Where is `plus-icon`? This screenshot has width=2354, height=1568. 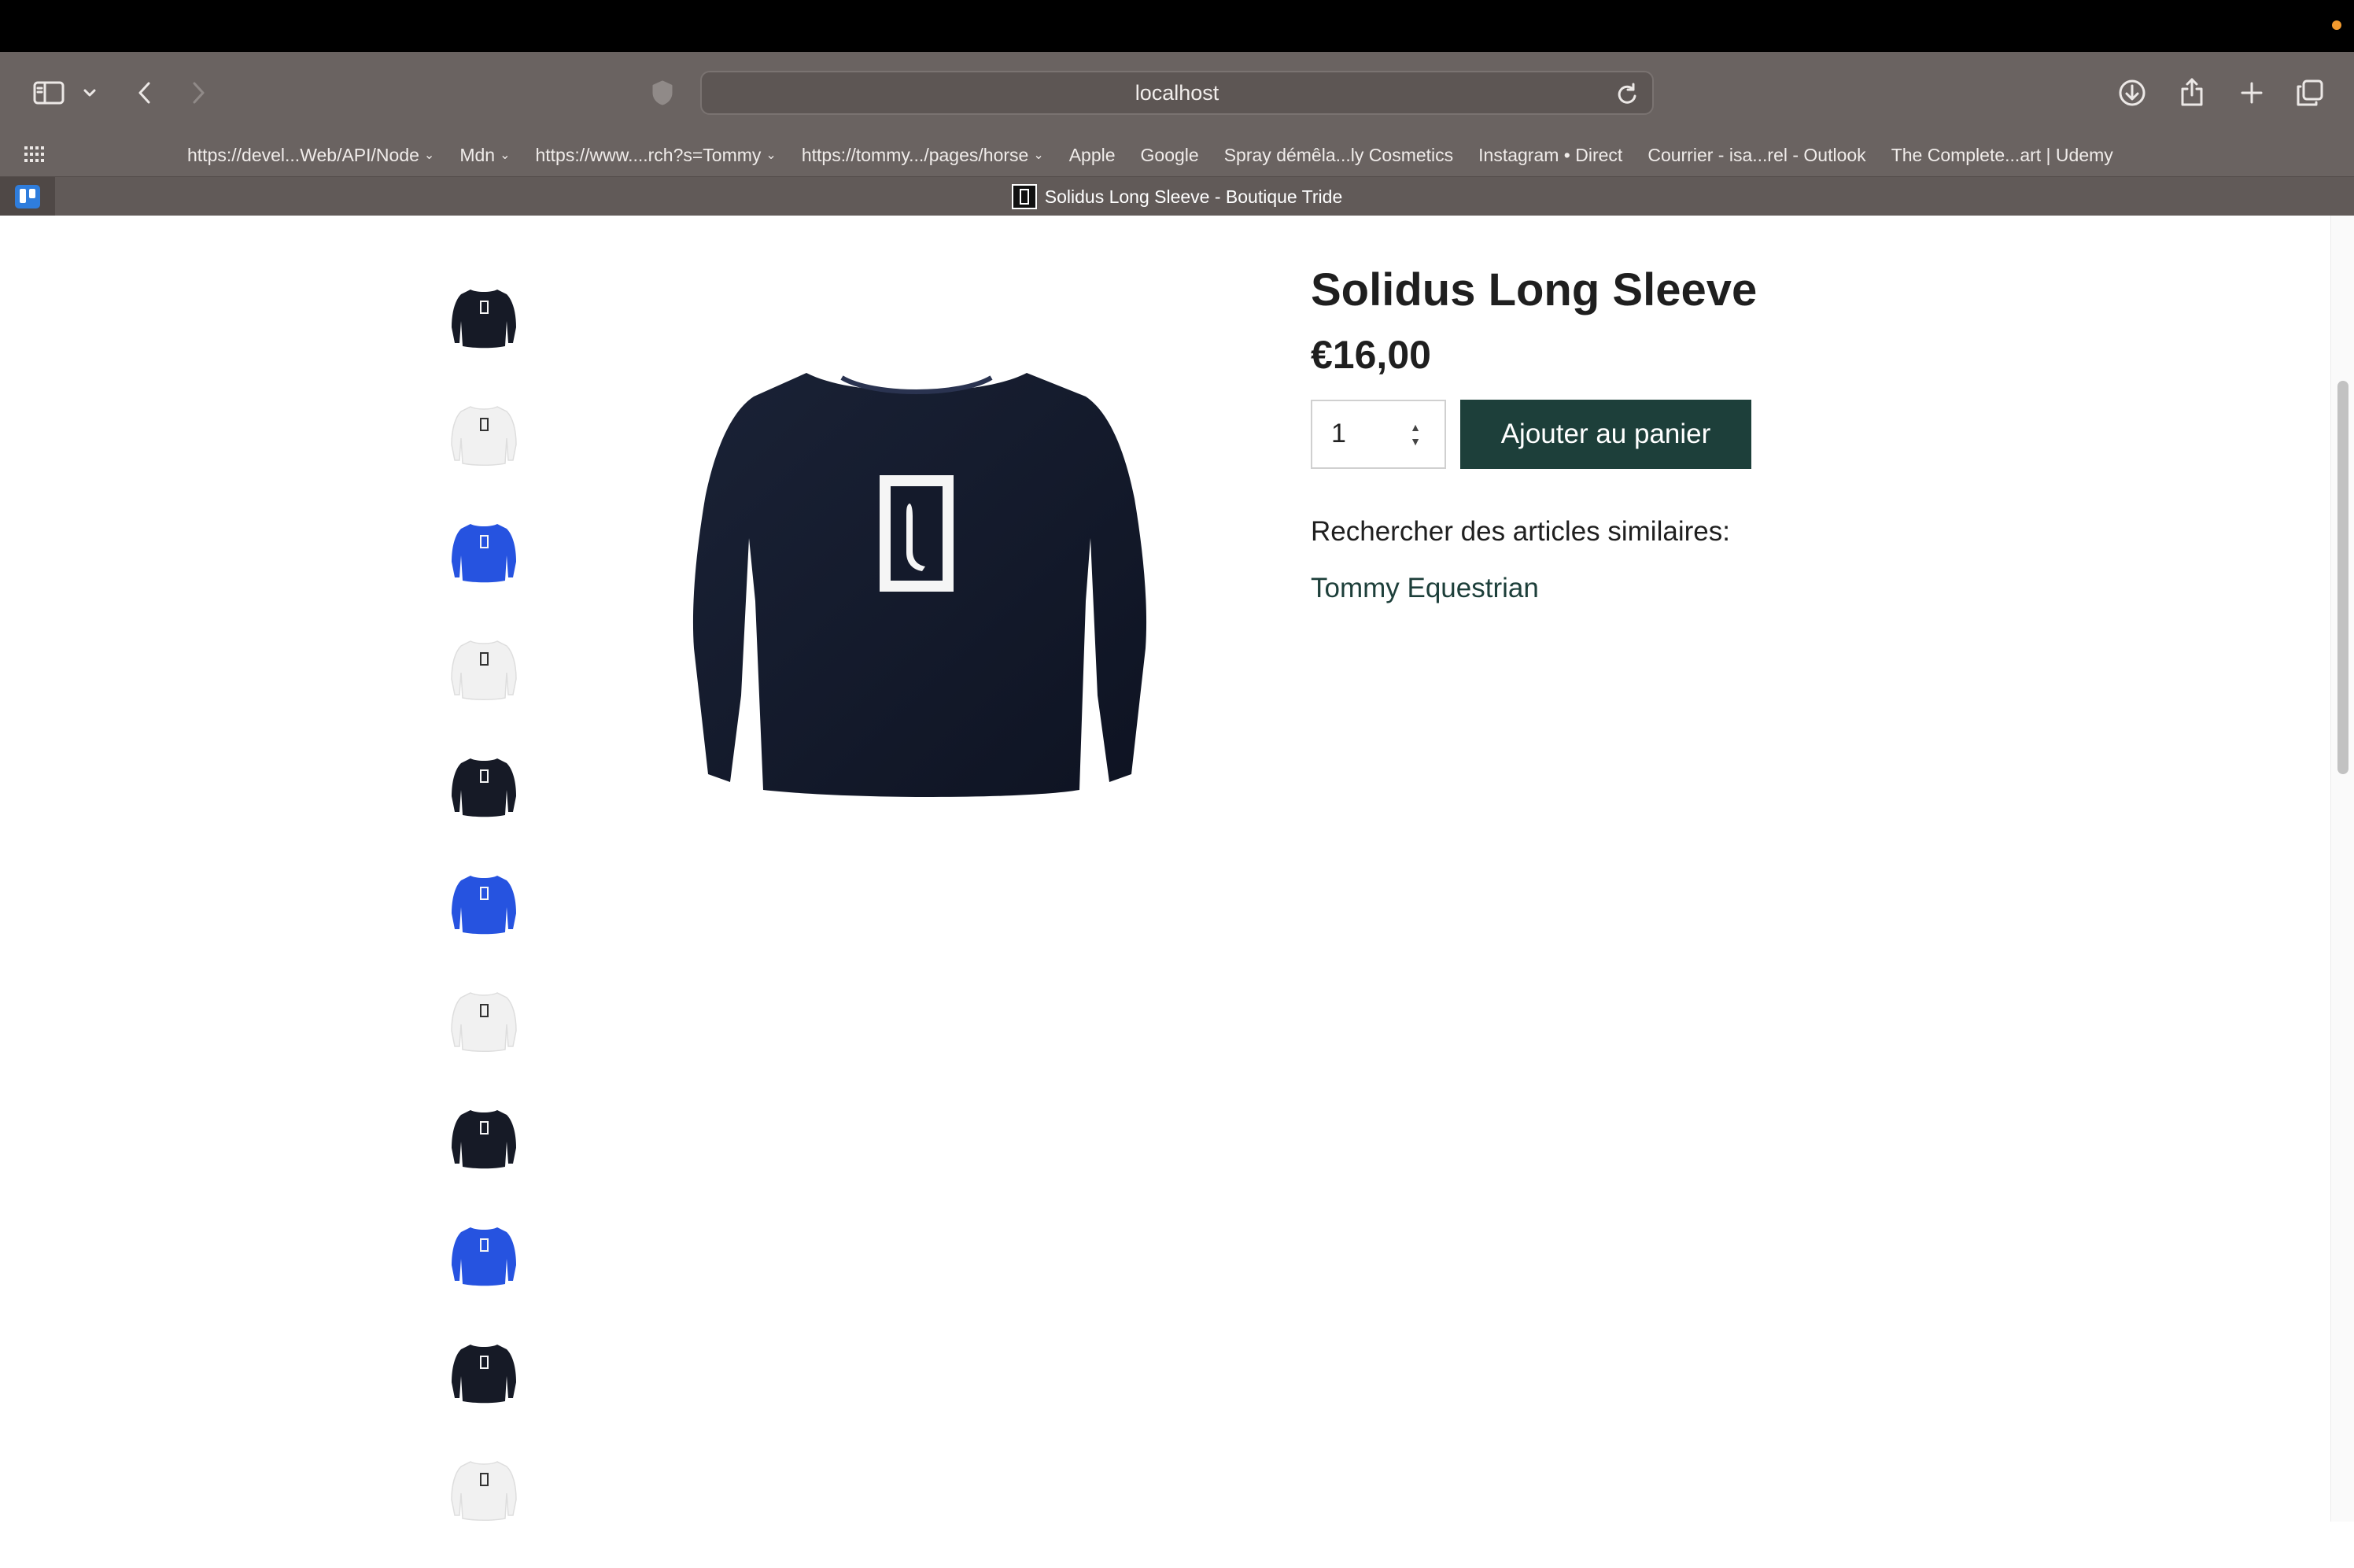
plus-icon is located at coordinates (2251, 93).